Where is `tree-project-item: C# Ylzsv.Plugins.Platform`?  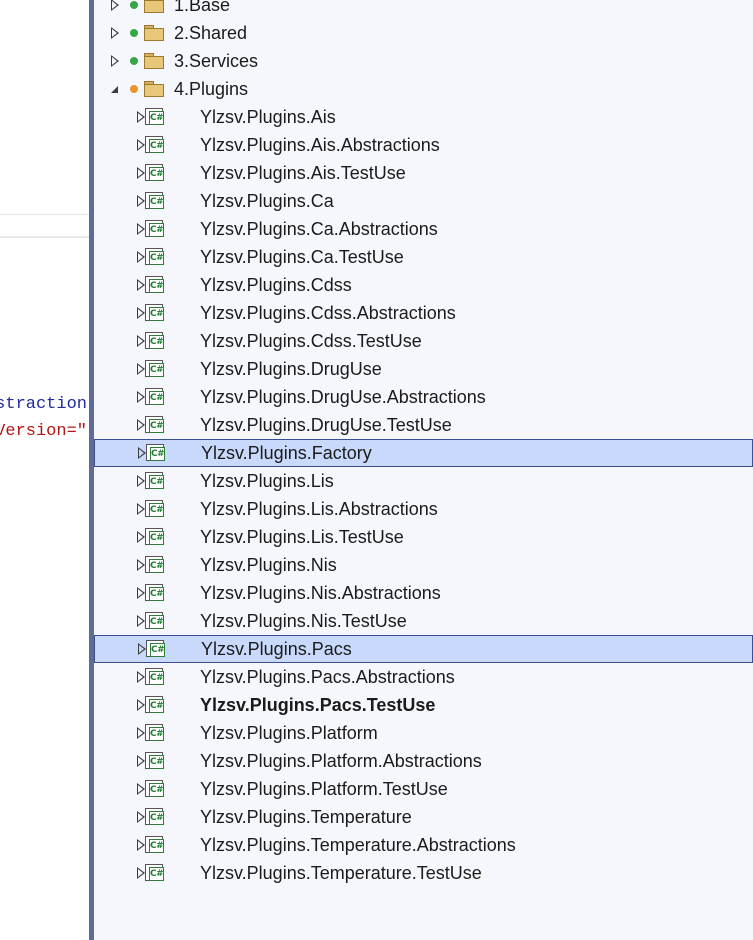
tree-project-item: C# Ylzsv.Plugins.Platform is located at coordinates (423, 733).